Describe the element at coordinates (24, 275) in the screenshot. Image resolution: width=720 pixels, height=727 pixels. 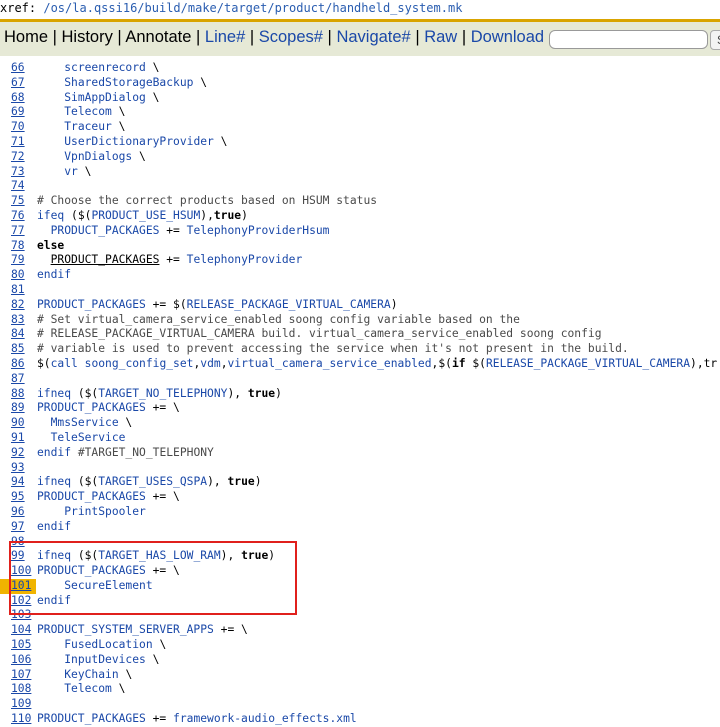
I see `line-number-link: 80` at that location.